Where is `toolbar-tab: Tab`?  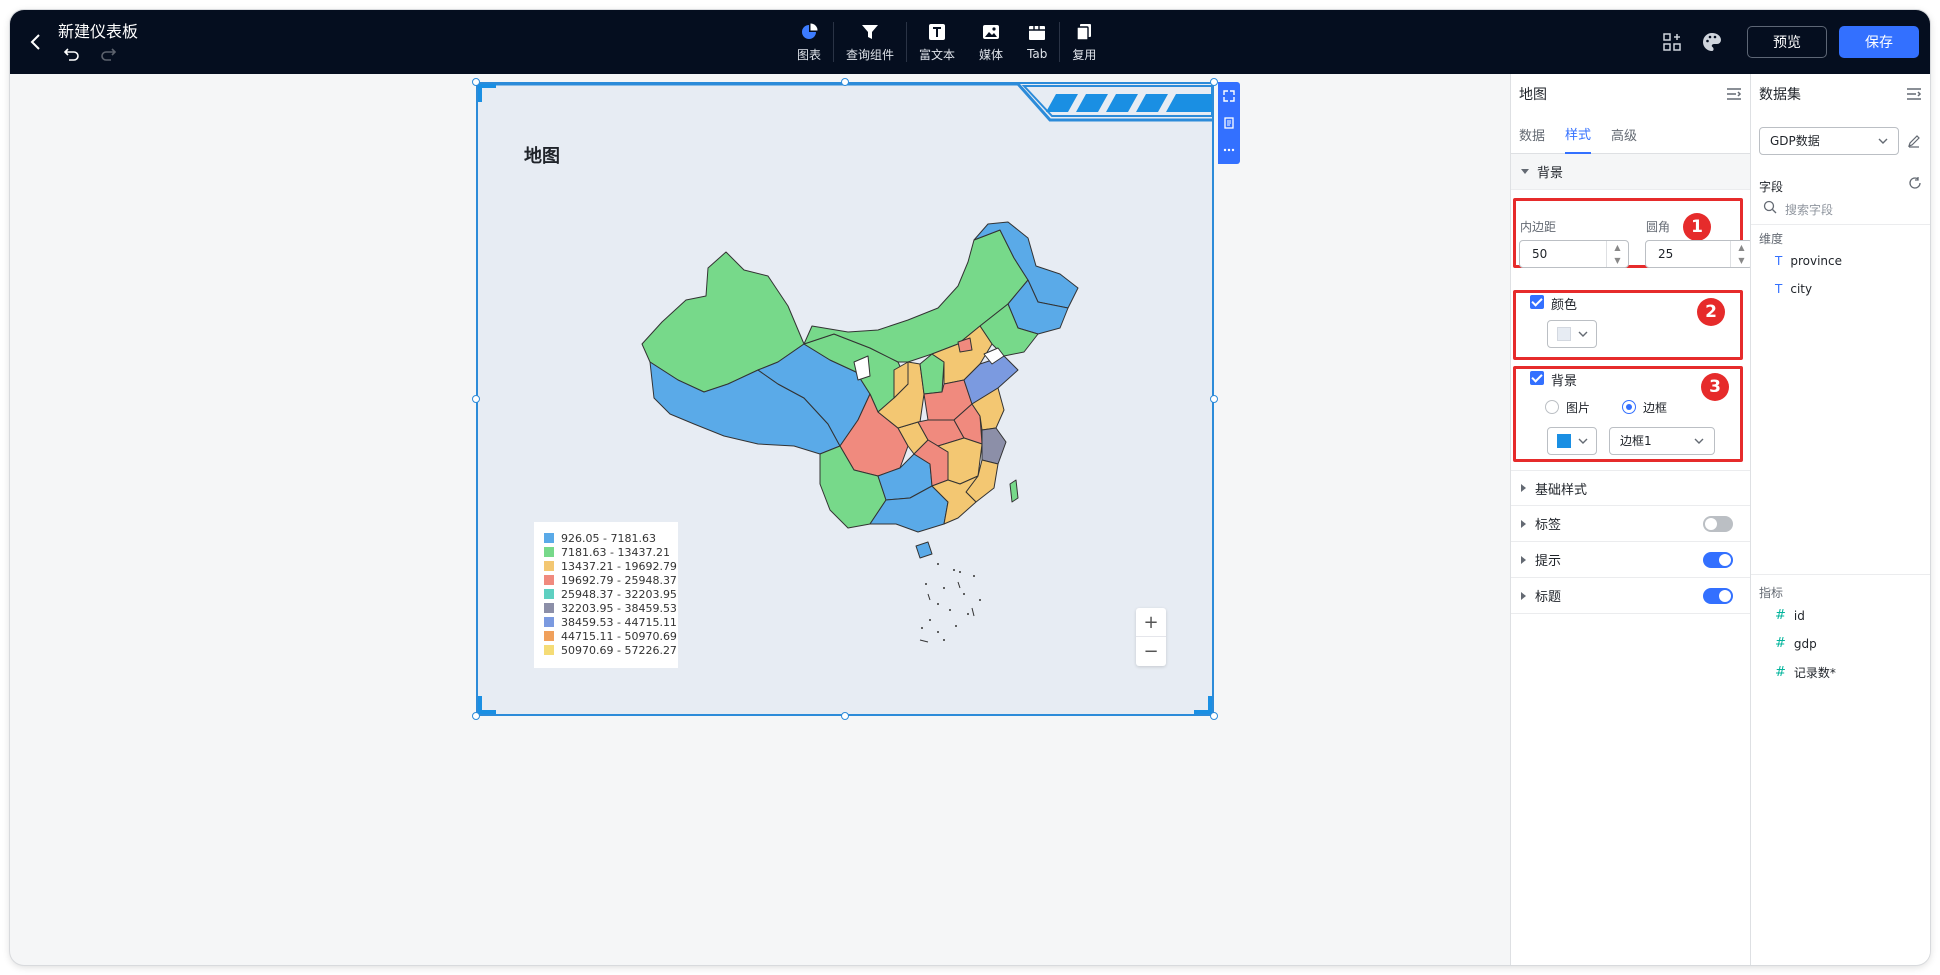
toolbar-tab: Tab is located at coordinates (1037, 42).